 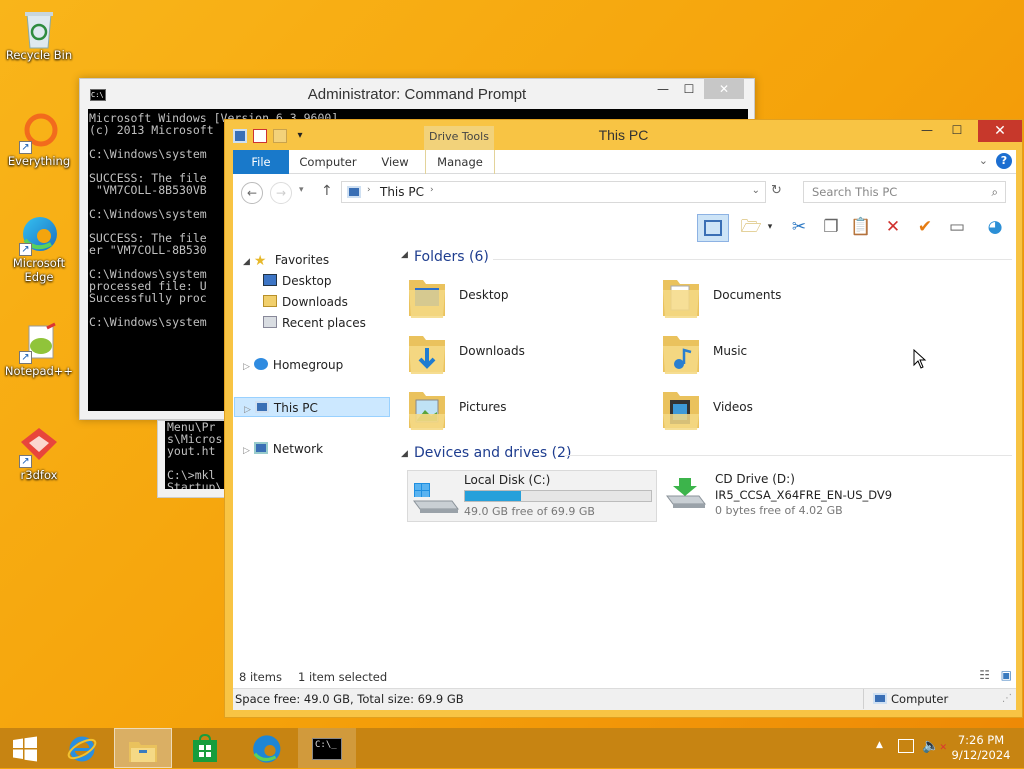 I want to click on paste-icon: 📋, so click(x=861, y=227).